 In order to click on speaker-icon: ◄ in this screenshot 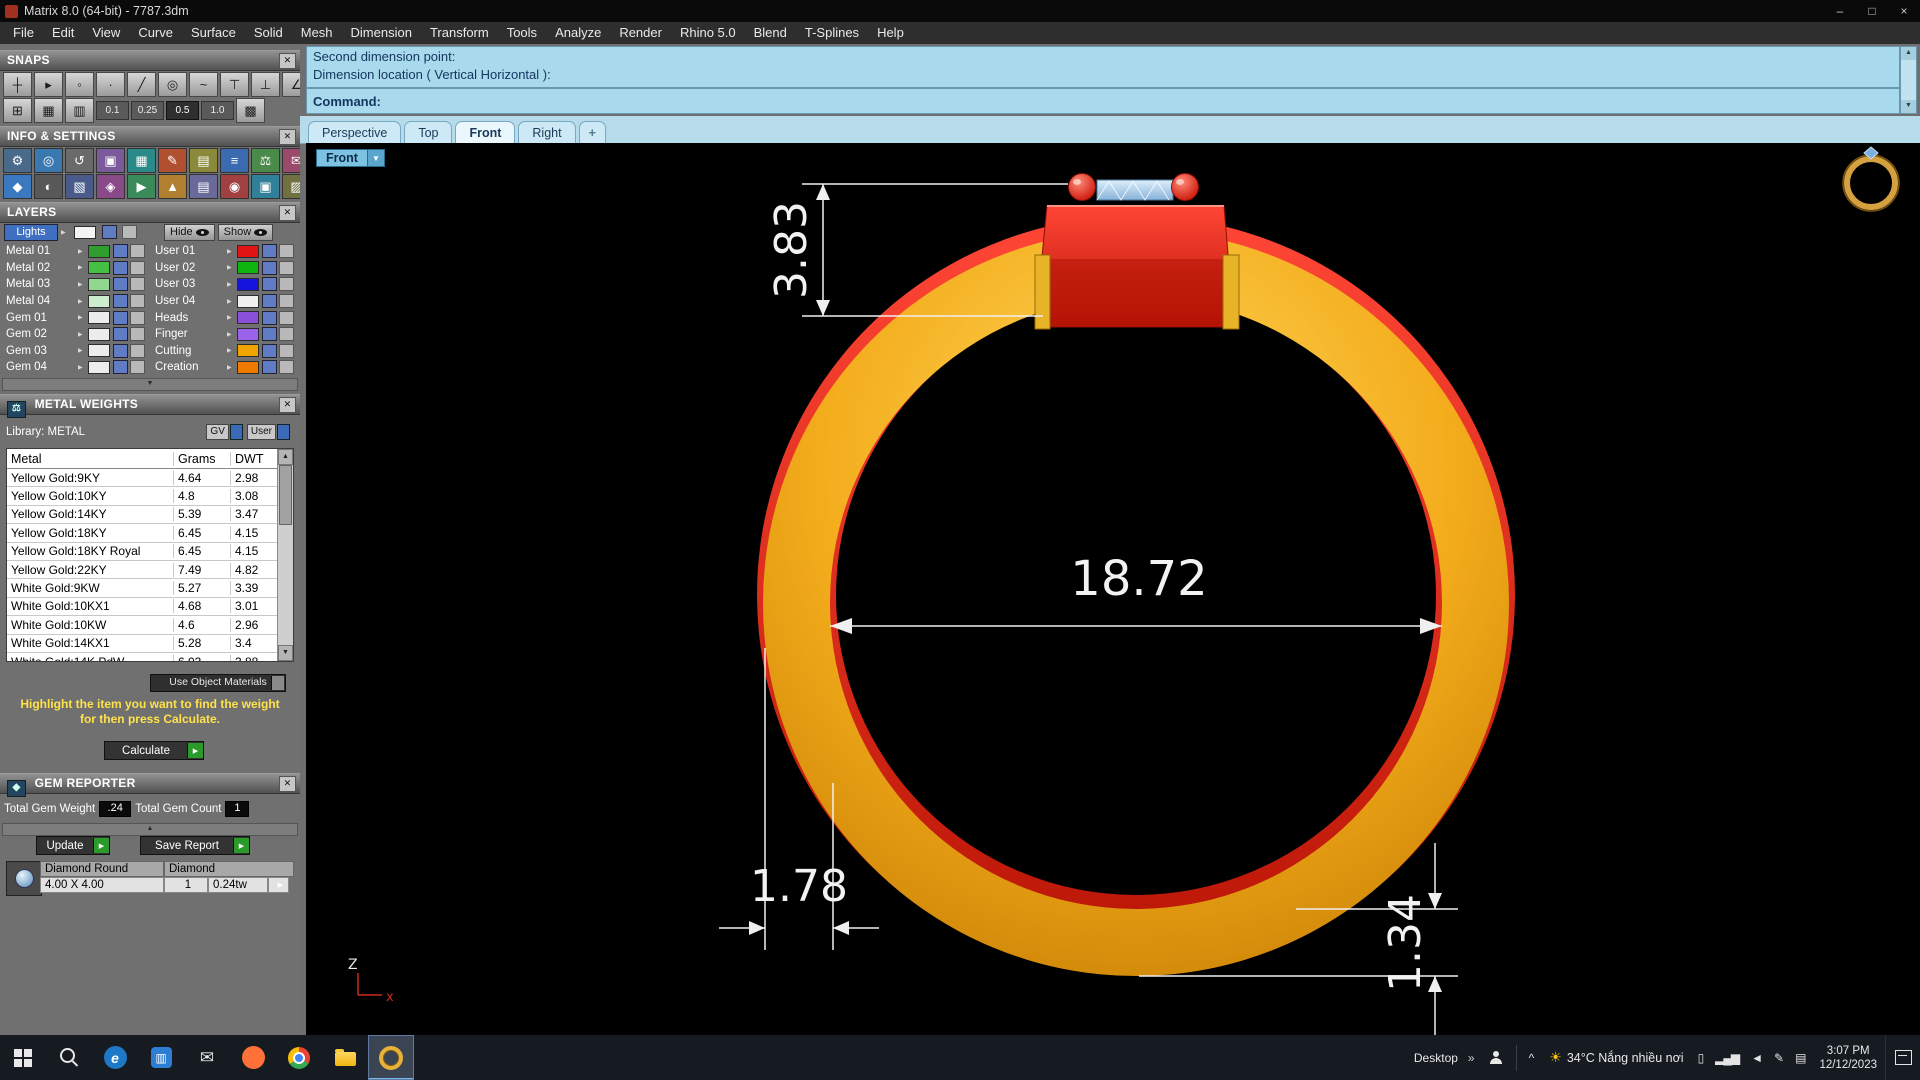, I will do `click(1756, 1058)`.